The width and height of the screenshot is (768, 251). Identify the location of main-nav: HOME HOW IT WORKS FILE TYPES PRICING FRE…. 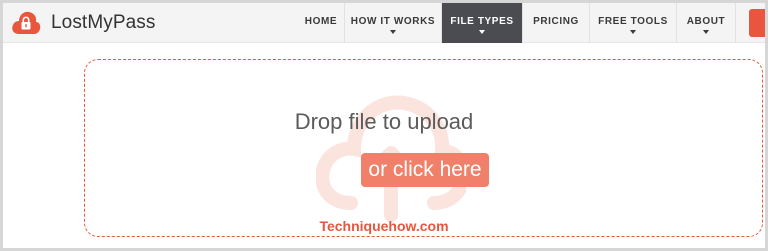
(517, 23).